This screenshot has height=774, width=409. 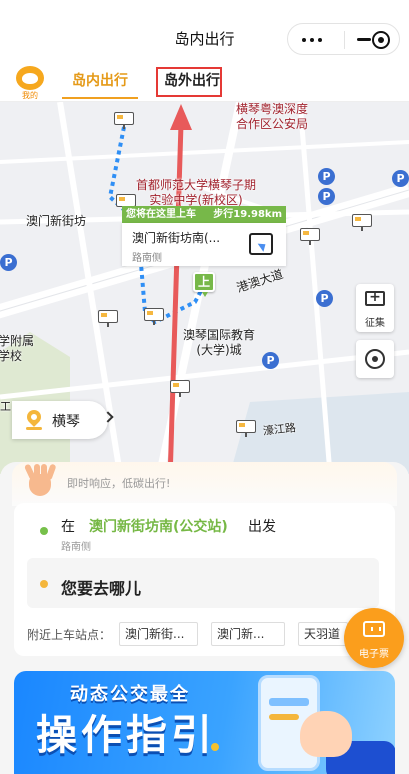 I want to click on map-label-school-left: 学附属 学校, so click(x=17, y=348).